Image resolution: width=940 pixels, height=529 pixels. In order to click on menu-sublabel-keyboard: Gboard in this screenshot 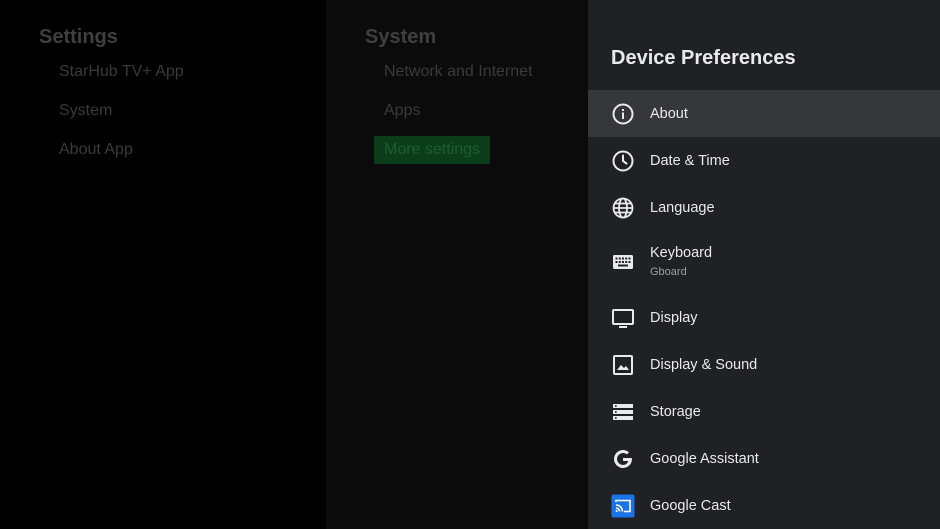, I will do `click(668, 272)`.